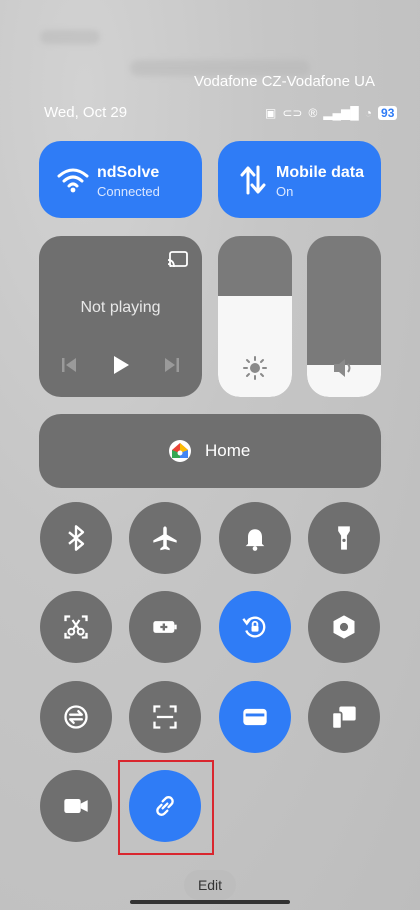  What do you see at coordinates (342, 368) in the screenshot?
I see `volume-icon` at bounding box center [342, 368].